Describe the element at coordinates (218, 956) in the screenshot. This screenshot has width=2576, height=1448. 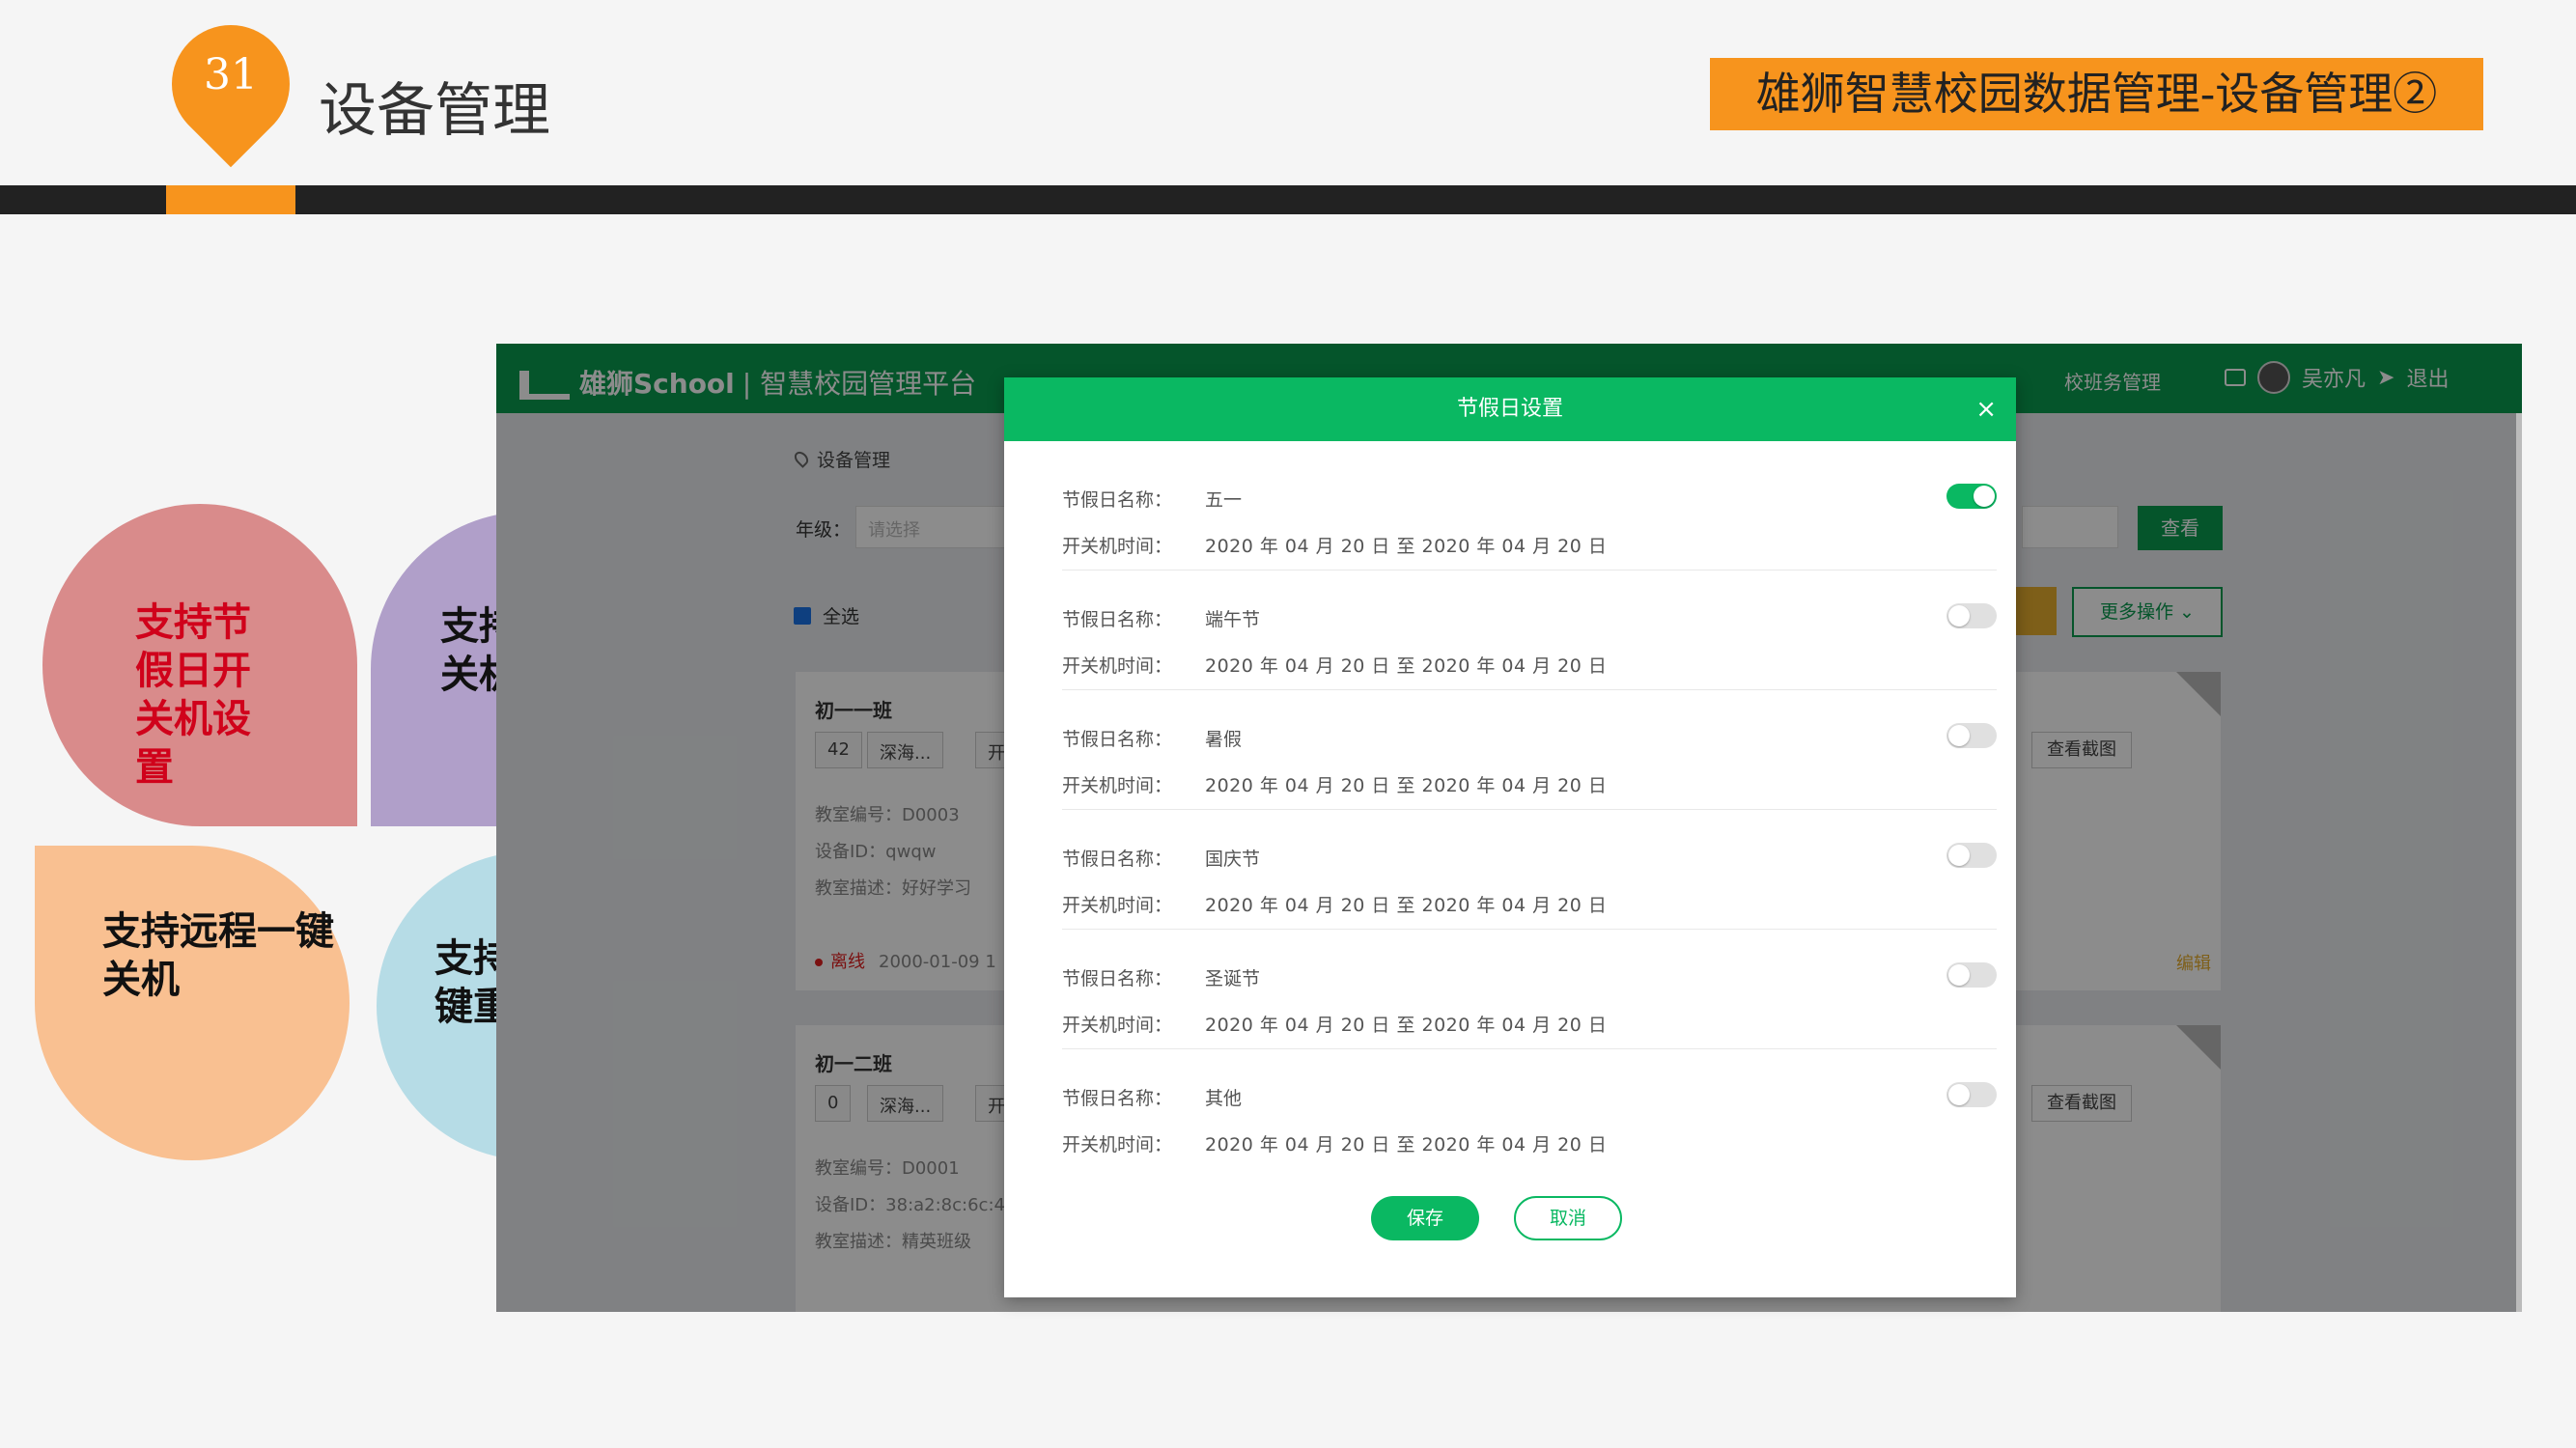
I see `feature-text: 支持远程一键关机` at that location.